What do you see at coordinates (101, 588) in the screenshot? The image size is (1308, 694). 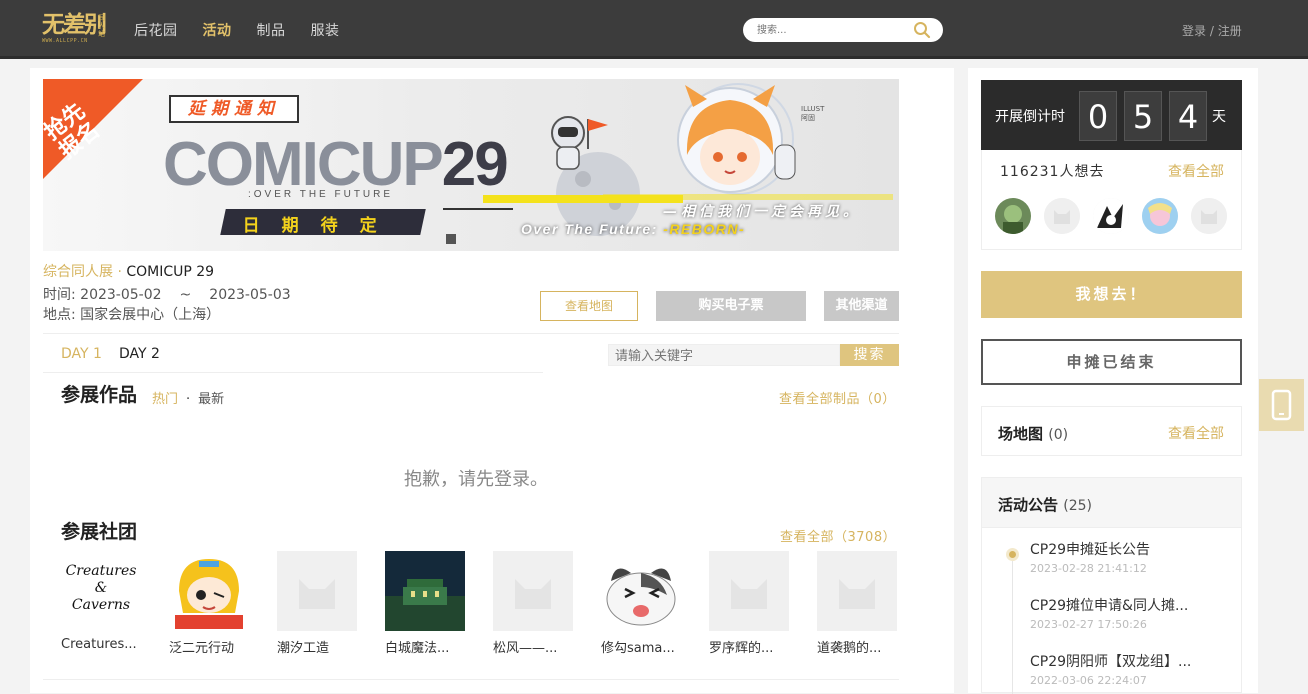 I see `creatures-logo-line2: &` at bounding box center [101, 588].